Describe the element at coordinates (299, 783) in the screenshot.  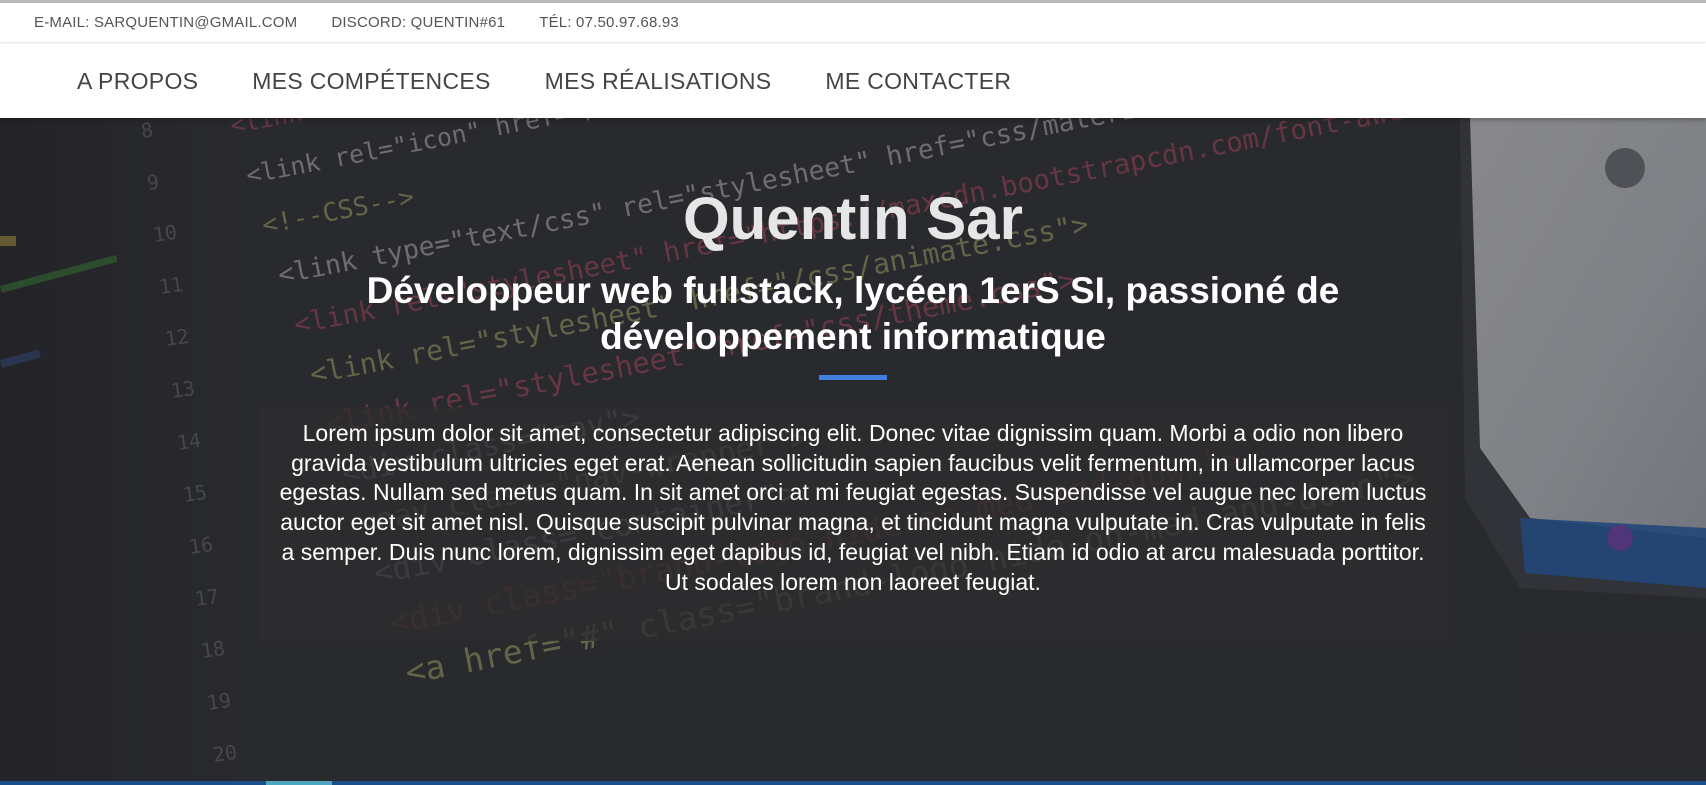
I see `bottom-edge-accent` at that location.